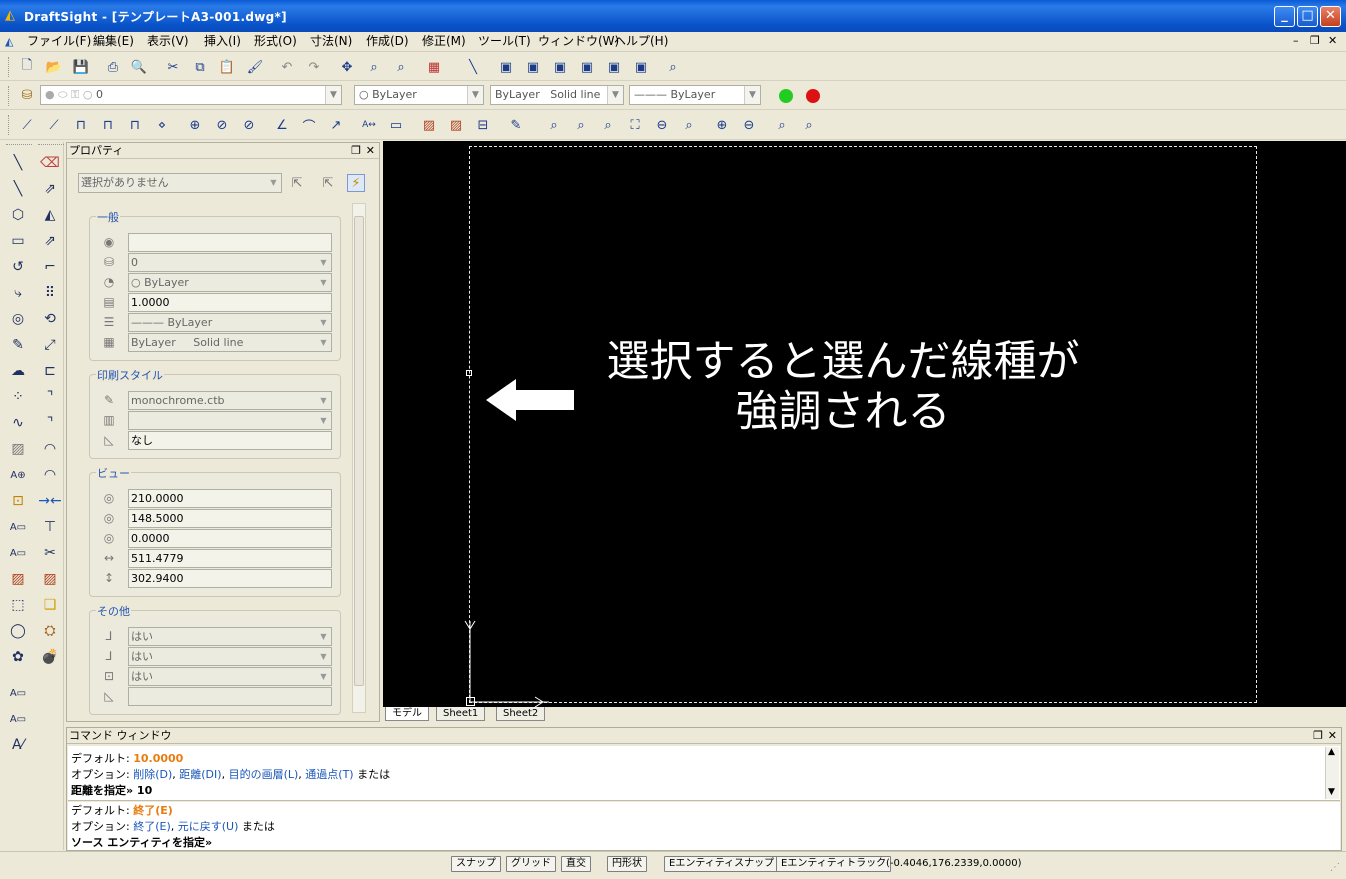 Image resolution: width=1346 pixels, height=879 pixels. What do you see at coordinates (49, 501) in the screenshot?
I see `join-icon: →←` at bounding box center [49, 501].